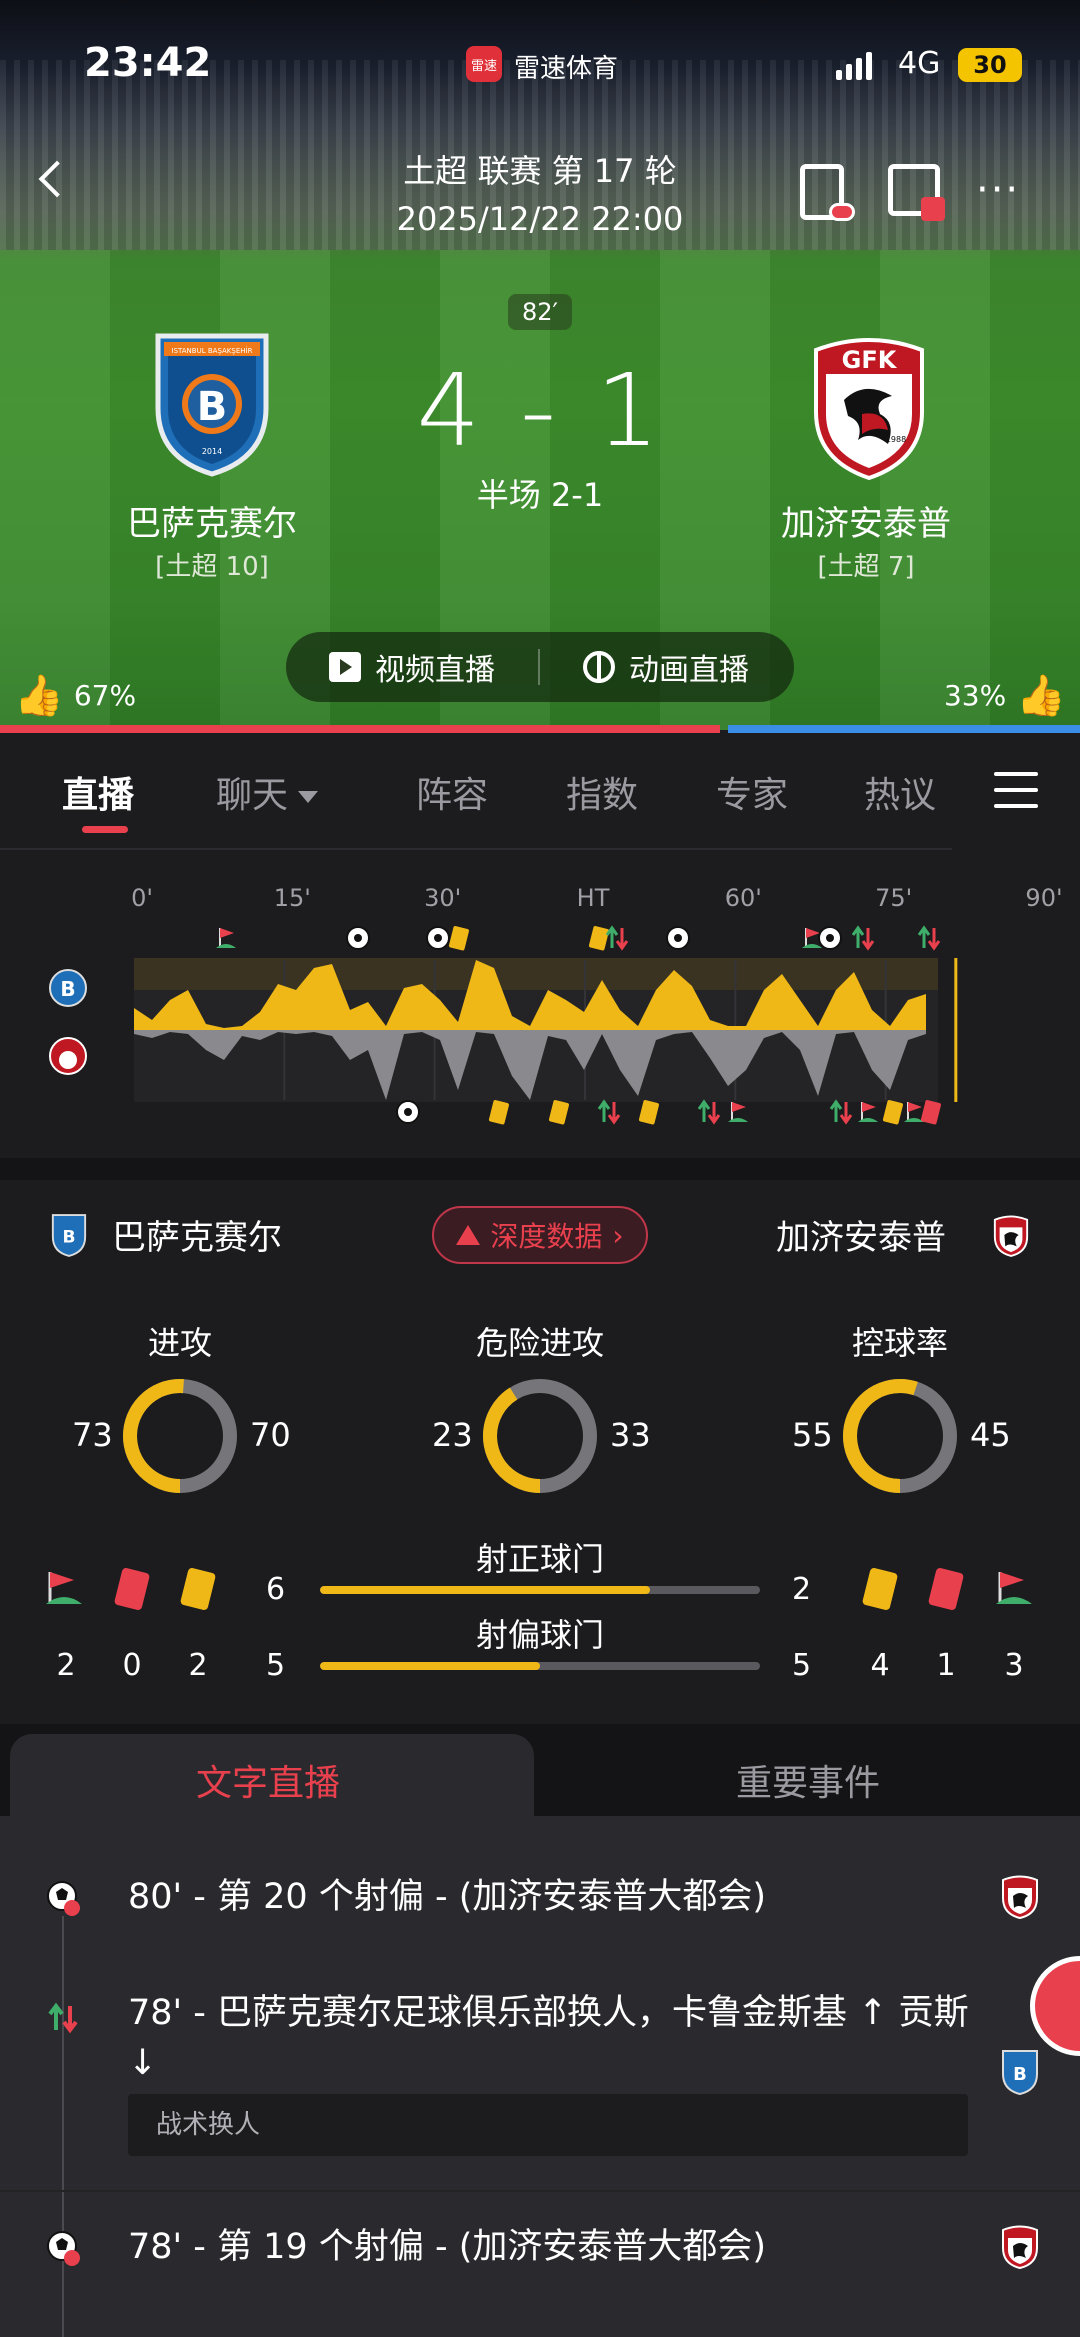 This screenshot has height=2337, width=1080. Describe the element at coordinates (540, 792) in the screenshot. I see `main-tabs: 直播 聊天 阵容 指数 专家 热议` at that location.